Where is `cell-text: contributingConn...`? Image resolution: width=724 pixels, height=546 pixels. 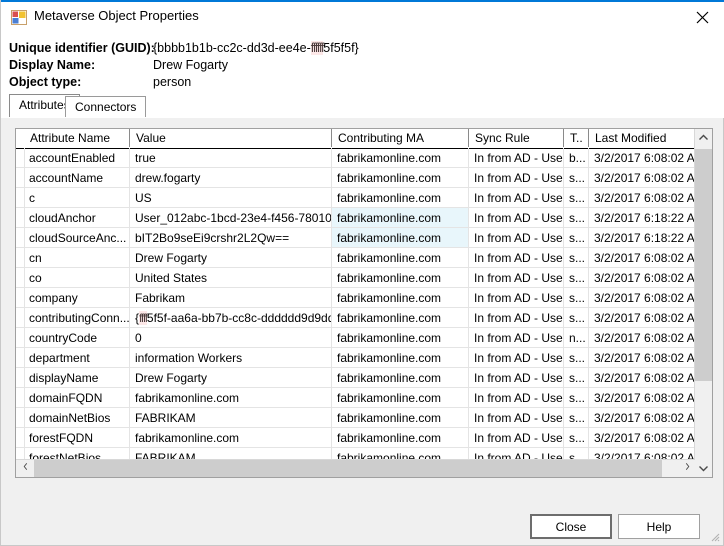
cell-text: contributingConn... is located at coordinates (79, 318).